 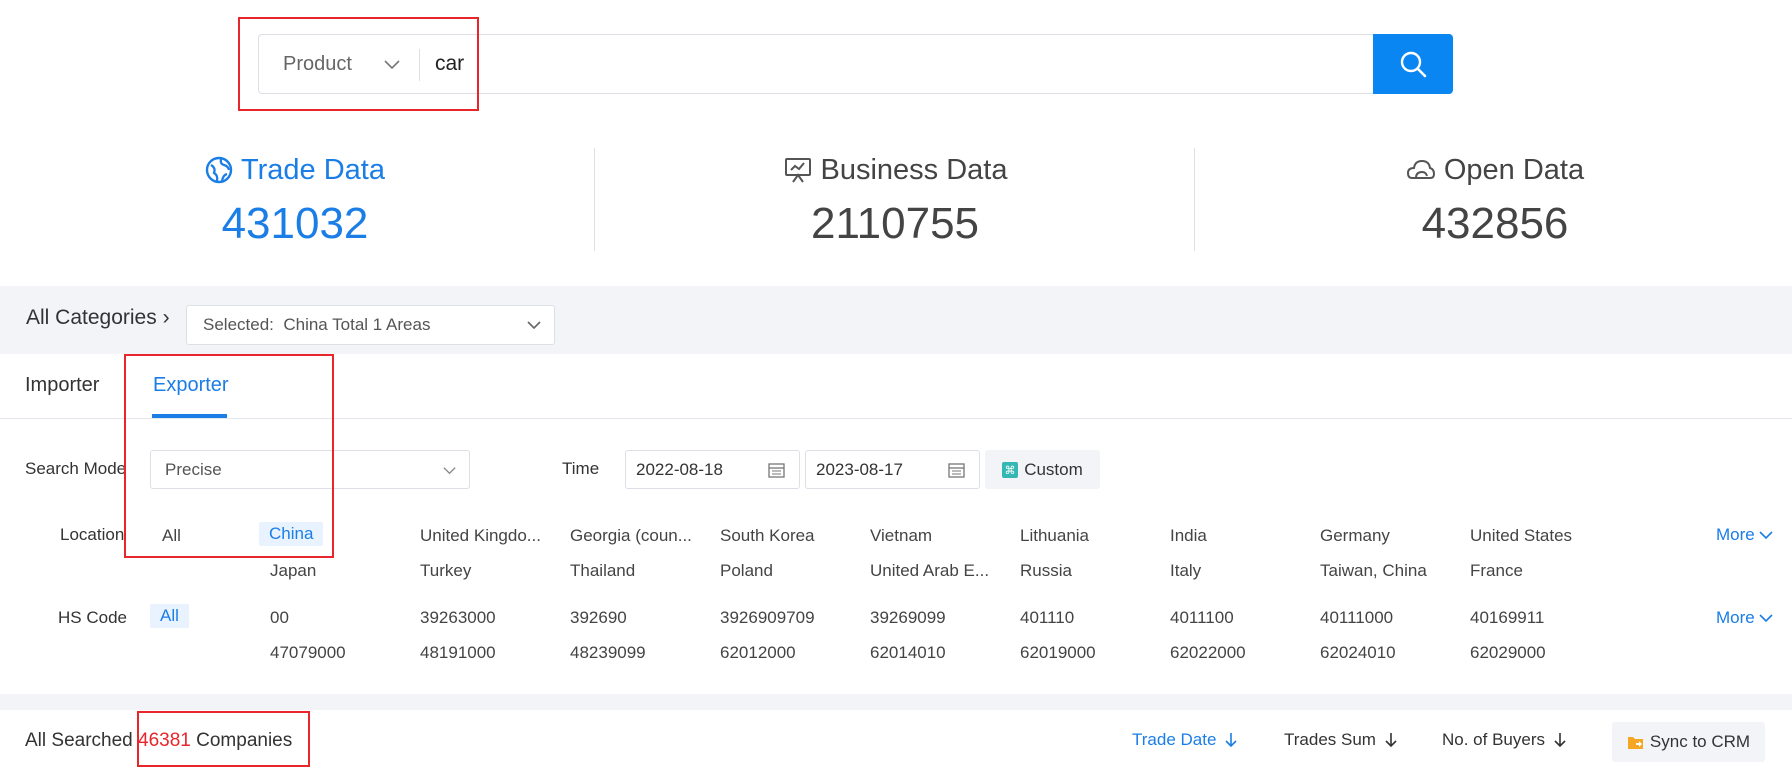 What do you see at coordinates (1496, 571) in the screenshot?
I see `location-option: France` at bounding box center [1496, 571].